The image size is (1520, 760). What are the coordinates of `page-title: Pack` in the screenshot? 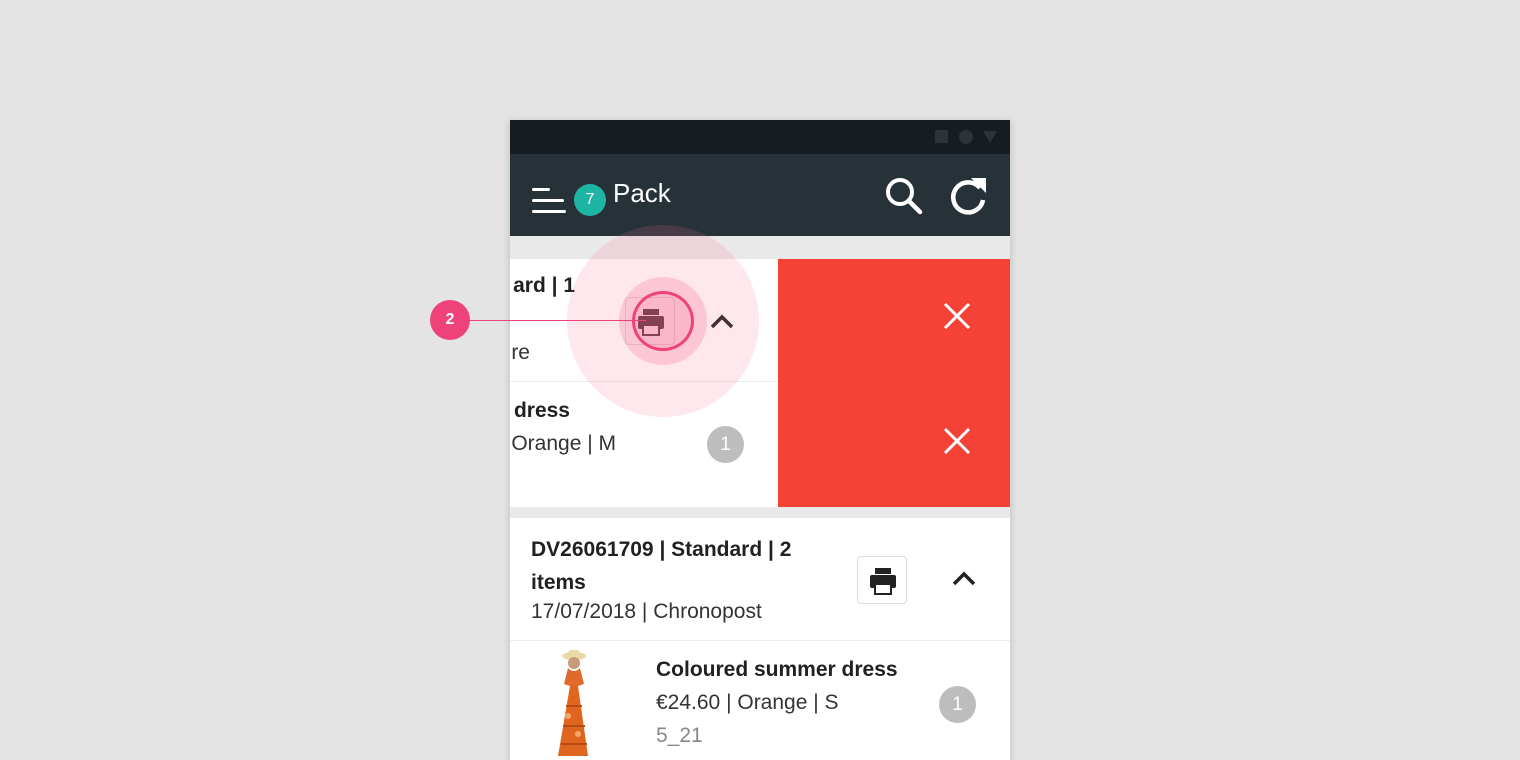 It's located at (642, 193).